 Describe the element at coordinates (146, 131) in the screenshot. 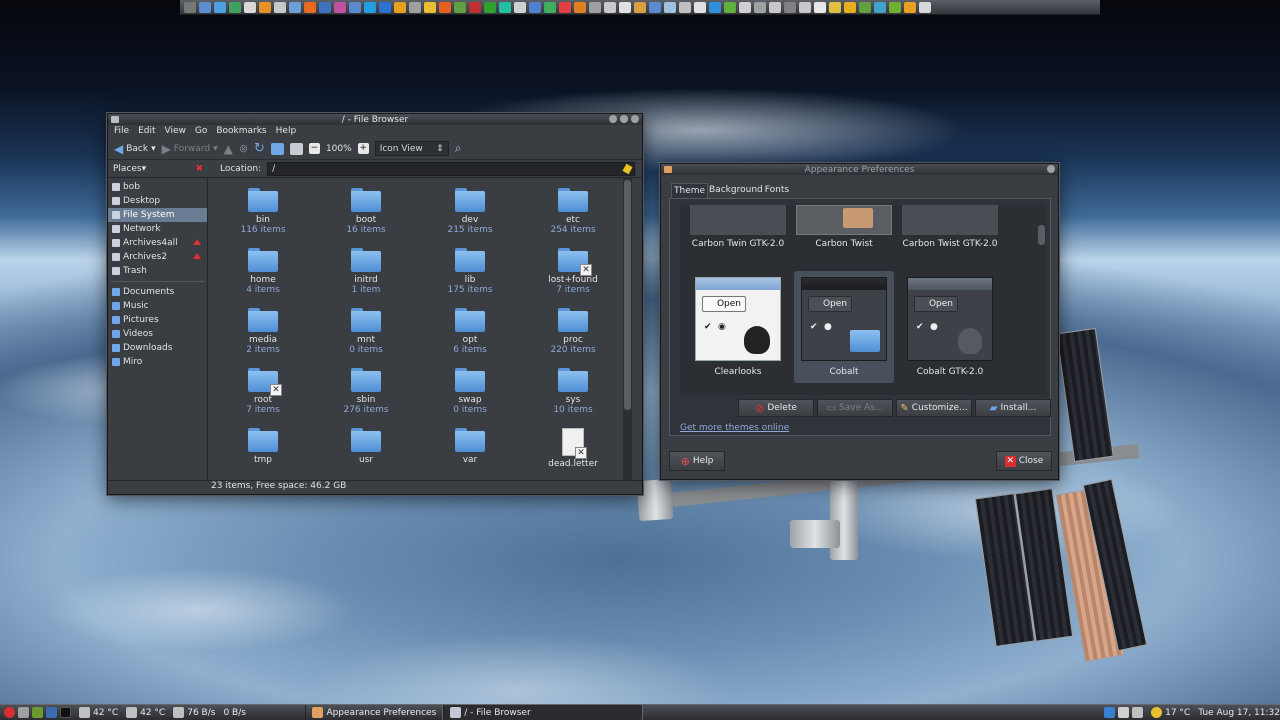

I see `menu-edit: Edit` at that location.